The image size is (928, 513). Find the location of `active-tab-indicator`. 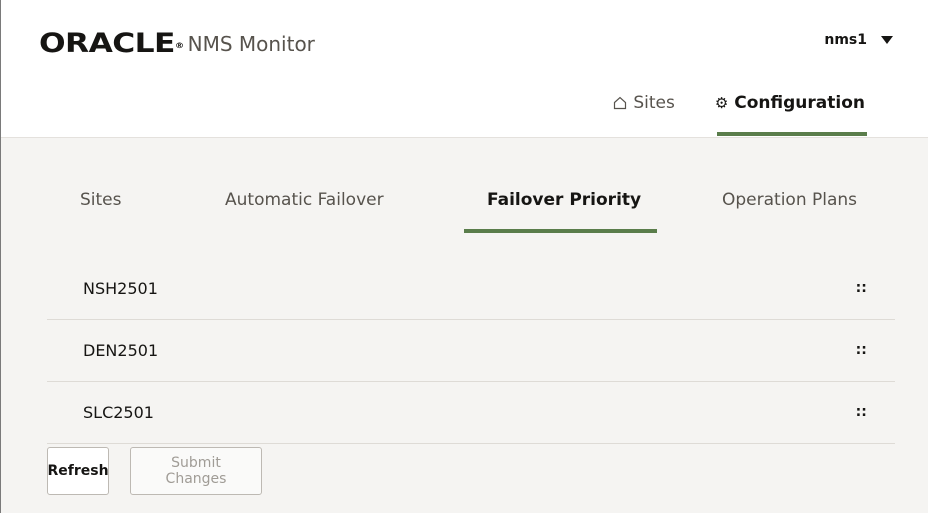

active-tab-indicator is located at coordinates (560, 231).